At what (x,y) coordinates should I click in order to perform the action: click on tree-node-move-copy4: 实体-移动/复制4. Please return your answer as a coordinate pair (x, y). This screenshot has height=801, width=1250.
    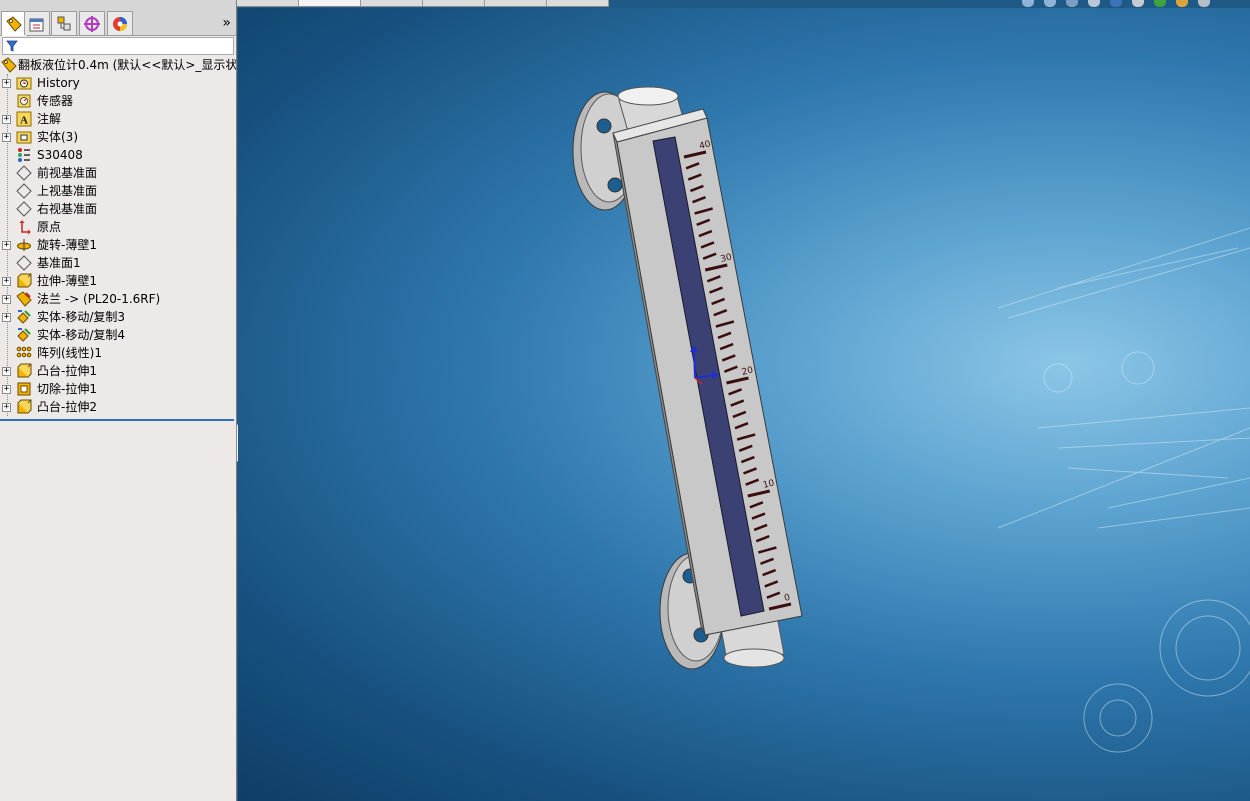
    Looking at the image, I should click on (118, 335).